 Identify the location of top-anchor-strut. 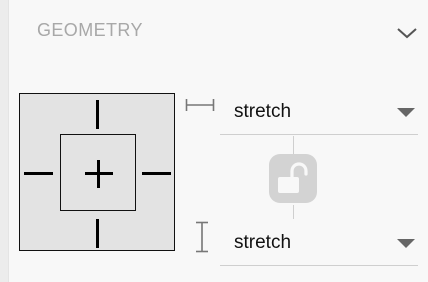
(97, 114).